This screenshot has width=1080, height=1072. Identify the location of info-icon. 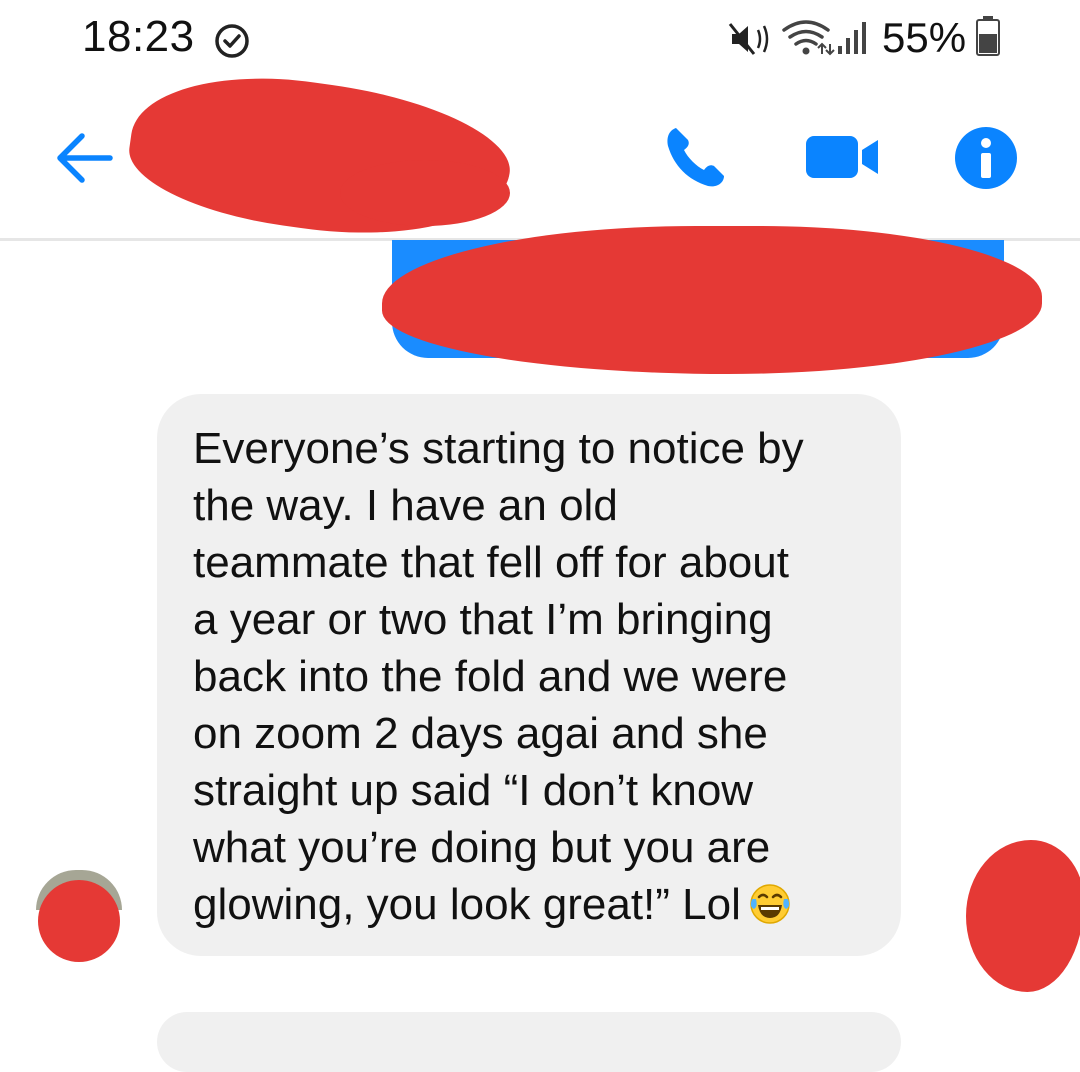
(986, 158).